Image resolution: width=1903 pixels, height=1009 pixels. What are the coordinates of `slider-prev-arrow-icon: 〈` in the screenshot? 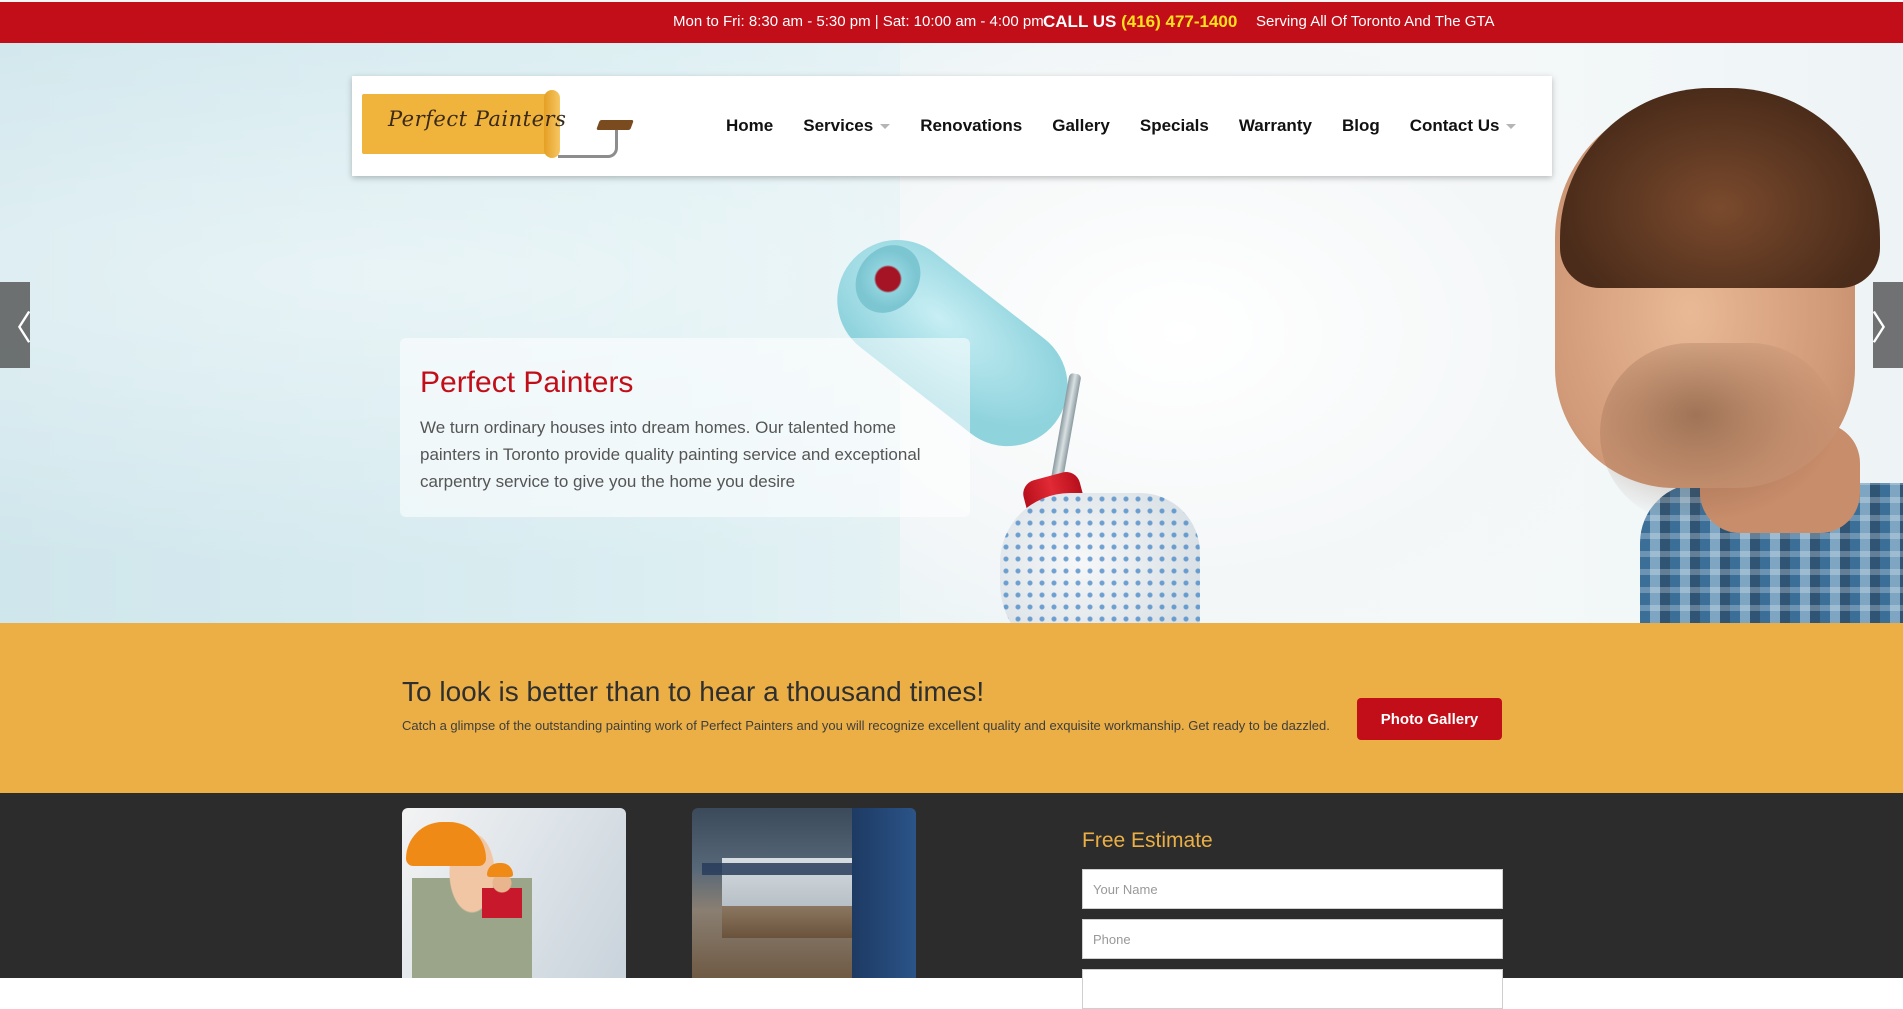 It's located at (16, 325).